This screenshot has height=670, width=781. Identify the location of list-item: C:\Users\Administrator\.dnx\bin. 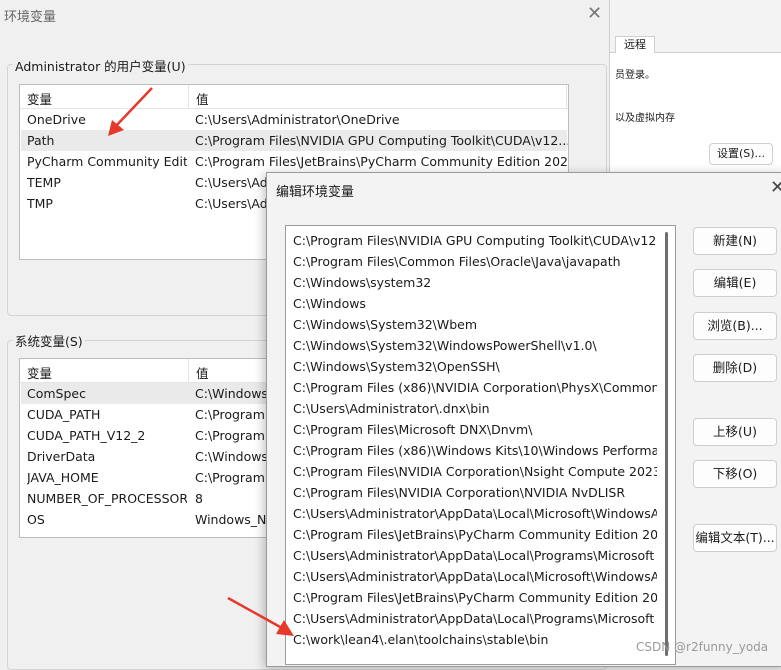
(475, 408).